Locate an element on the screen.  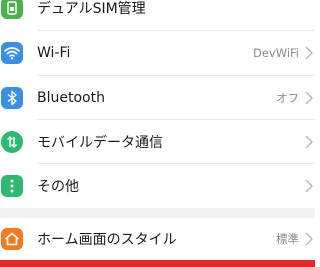
settings-item-value: DevWiFi is located at coordinates (275, 53).